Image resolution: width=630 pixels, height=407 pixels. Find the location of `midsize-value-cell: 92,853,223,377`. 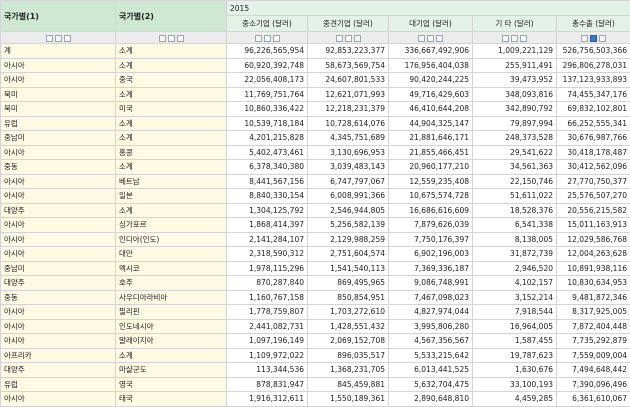

midsize-value-cell: 92,853,223,377 is located at coordinates (348, 51).